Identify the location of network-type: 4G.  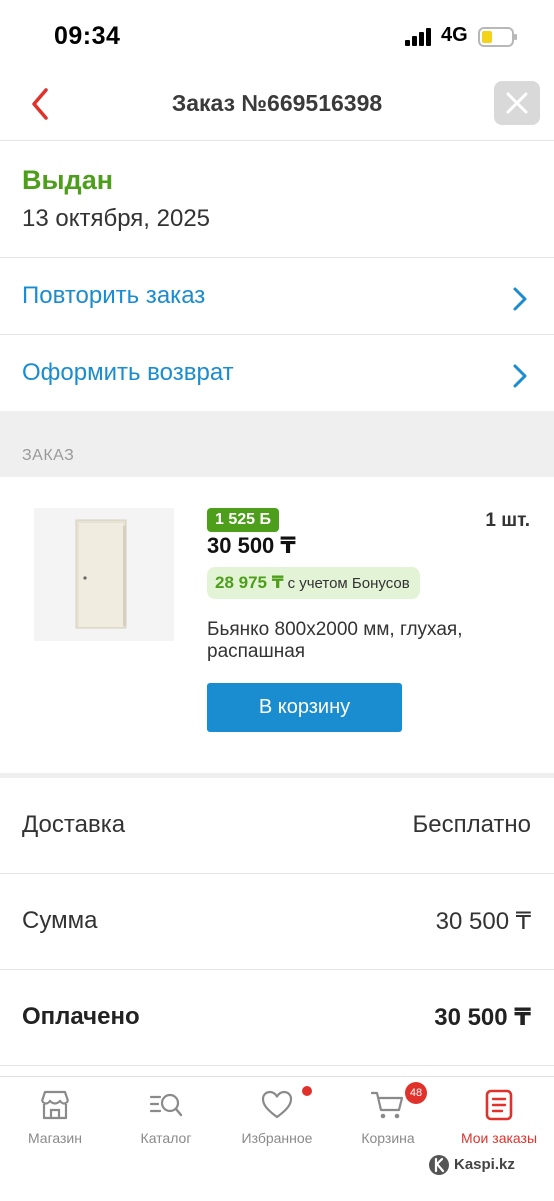
(454, 35).